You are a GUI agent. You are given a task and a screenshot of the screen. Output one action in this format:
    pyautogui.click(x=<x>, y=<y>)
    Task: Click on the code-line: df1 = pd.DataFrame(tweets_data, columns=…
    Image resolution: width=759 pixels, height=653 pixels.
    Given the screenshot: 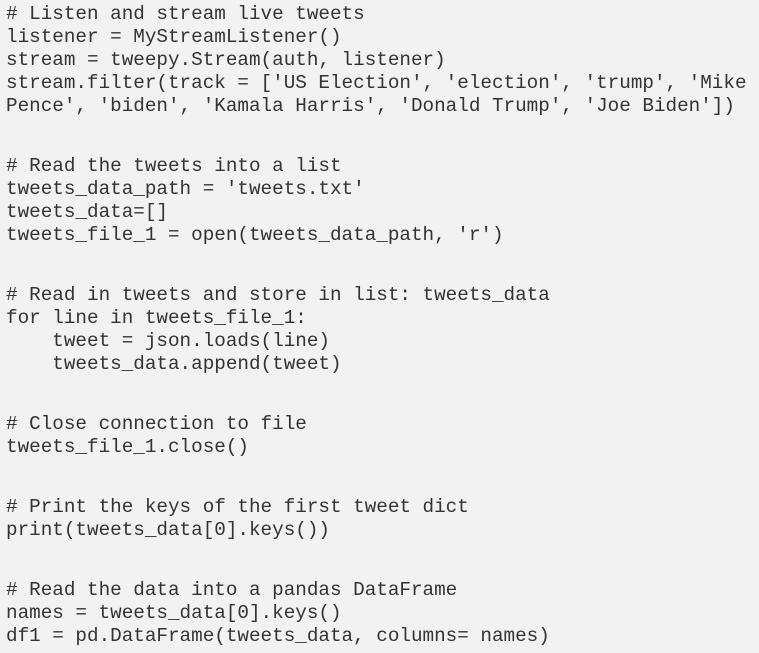 What is the action you would take?
    pyautogui.click(x=278, y=636)
    